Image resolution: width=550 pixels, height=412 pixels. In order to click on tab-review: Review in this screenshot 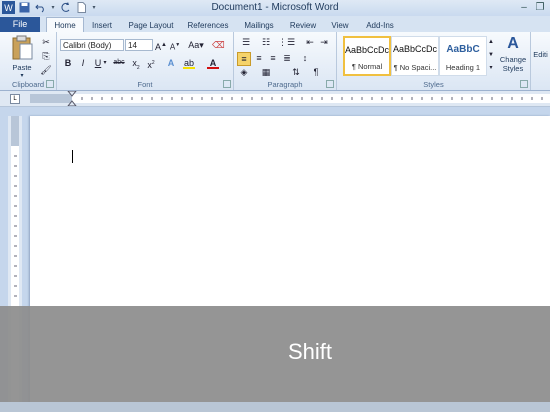, I will do `click(303, 25)`.